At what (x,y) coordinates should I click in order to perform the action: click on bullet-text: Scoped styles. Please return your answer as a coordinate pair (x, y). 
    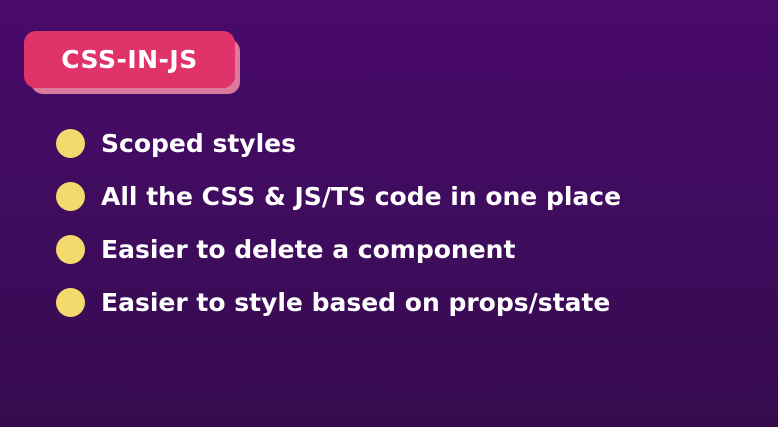
    Looking at the image, I should click on (198, 143).